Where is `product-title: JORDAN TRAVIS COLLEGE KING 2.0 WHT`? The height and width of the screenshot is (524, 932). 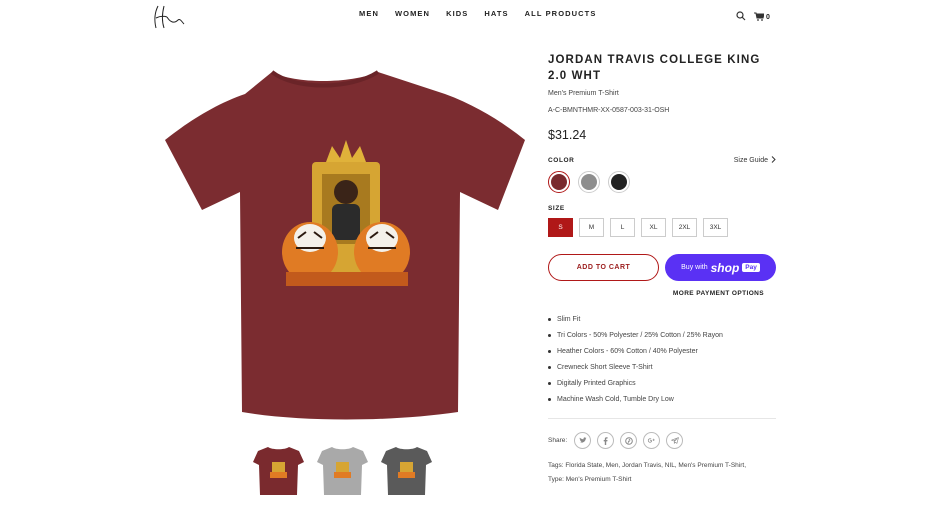
product-title: JORDAN TRAVIS COLLEGE KING 2.0 WHT is located at coordinates (654, 68).